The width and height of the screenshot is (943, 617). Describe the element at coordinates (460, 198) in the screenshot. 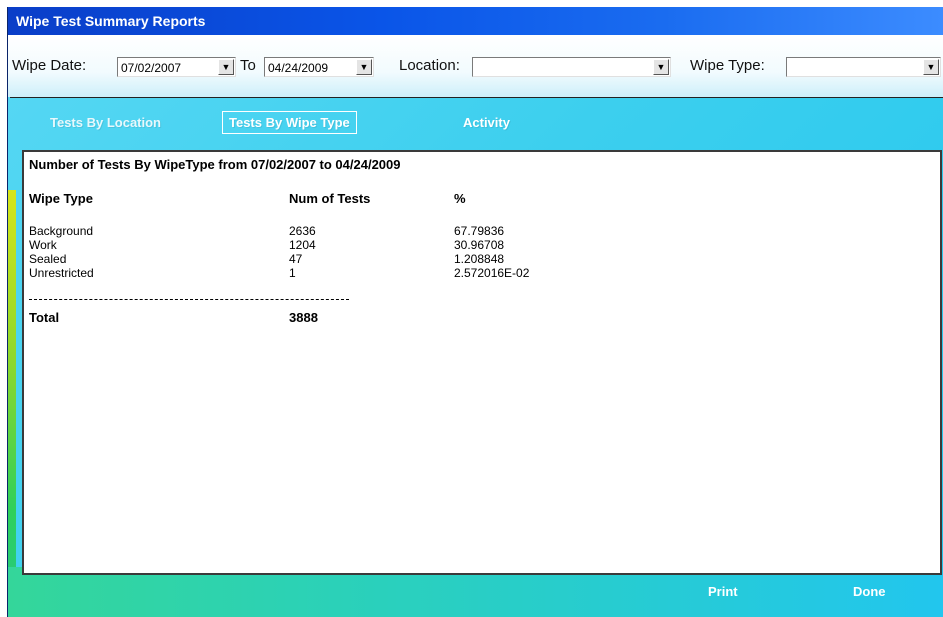

I see `column-header-percent: %` at that location.